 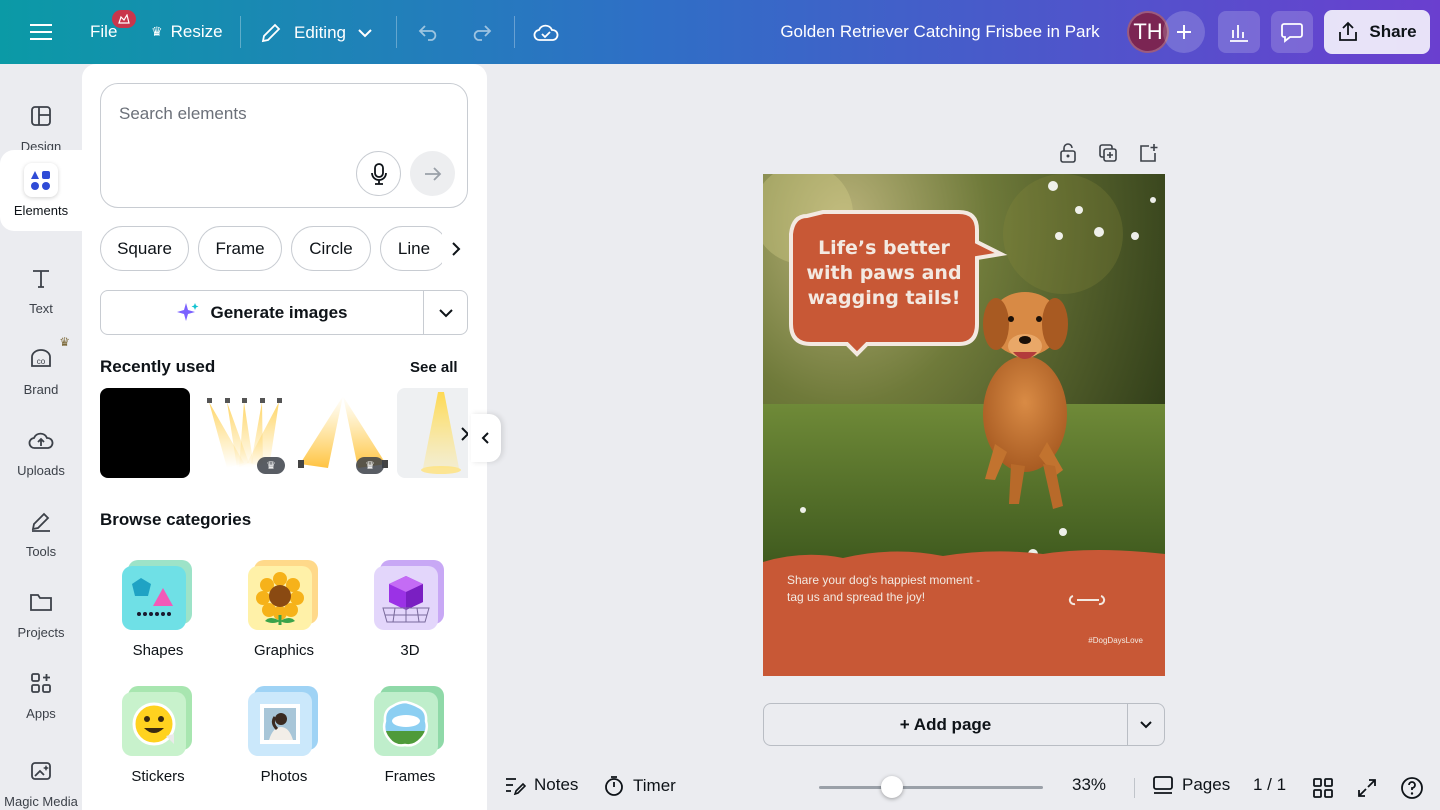 I want to click on arrow-right-icon, so click(x=432, y=173).